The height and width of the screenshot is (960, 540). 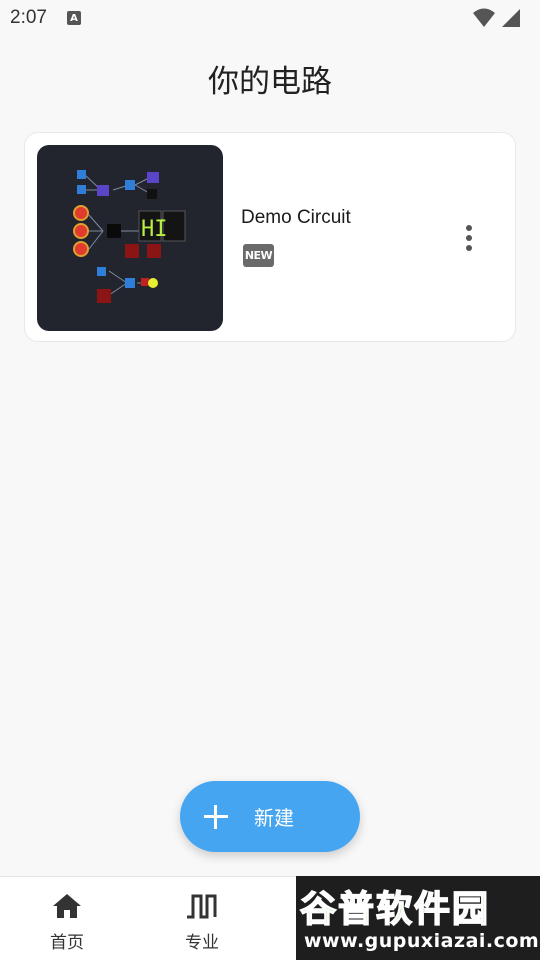 What do you see at coordinates (28, 17) in the screenshot?
I see `status-time: 2:07` at bounding box center [28, 17].